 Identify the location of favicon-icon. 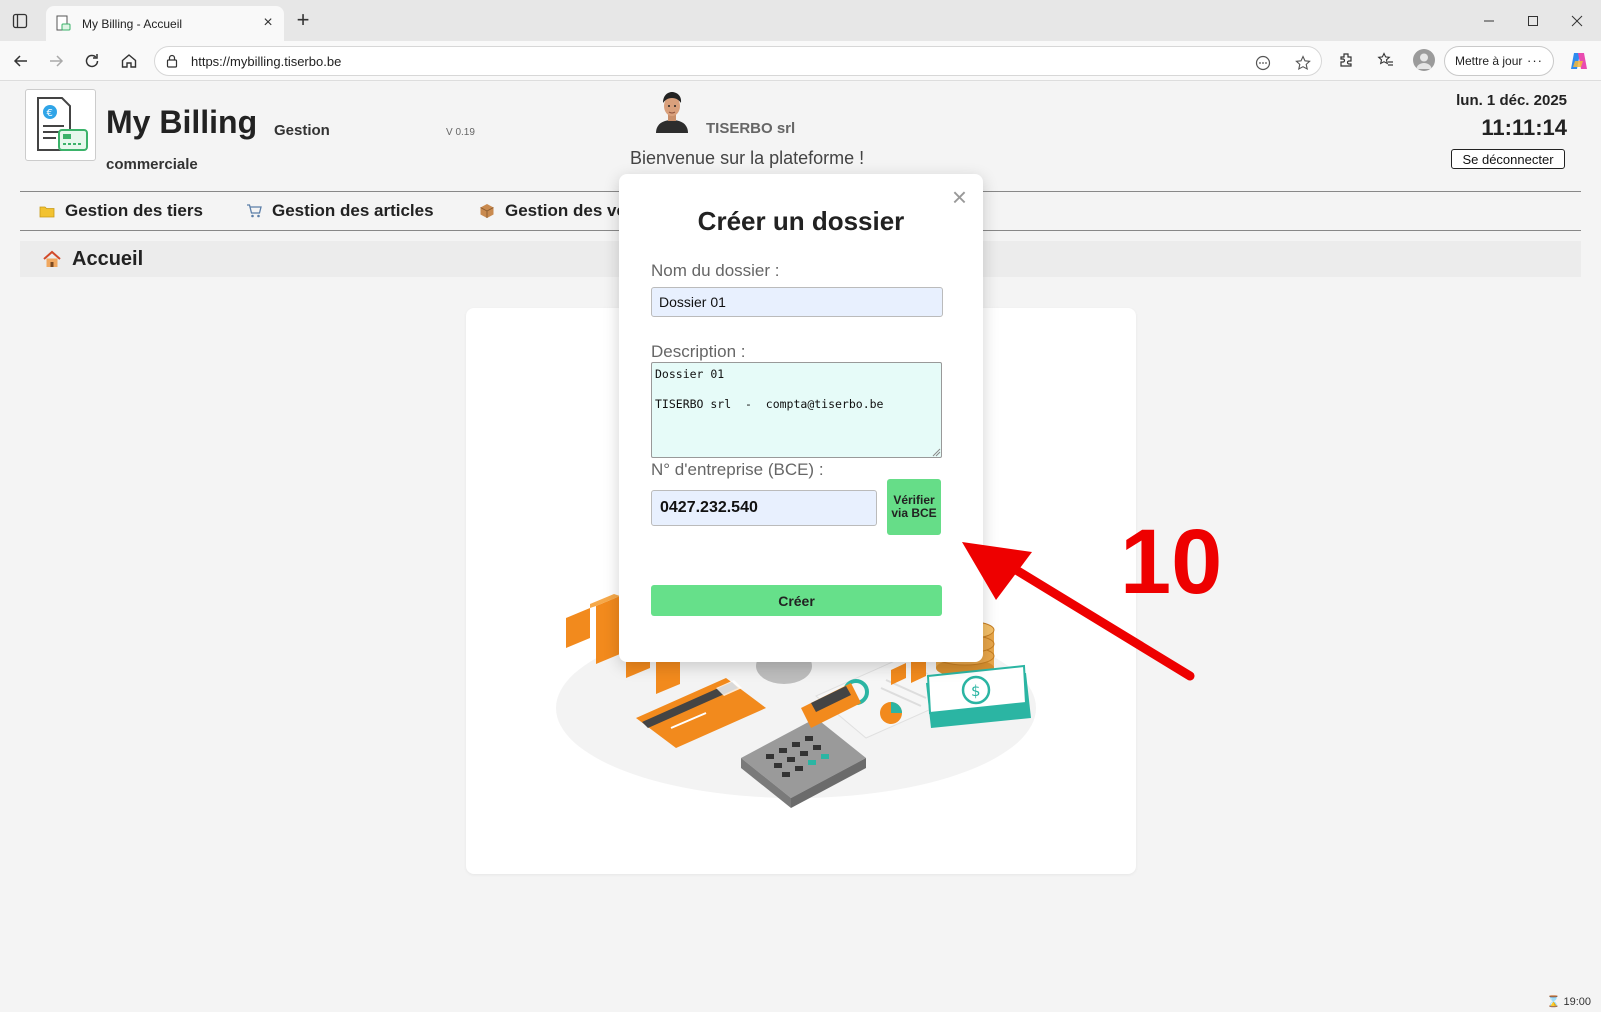
(63, 22).